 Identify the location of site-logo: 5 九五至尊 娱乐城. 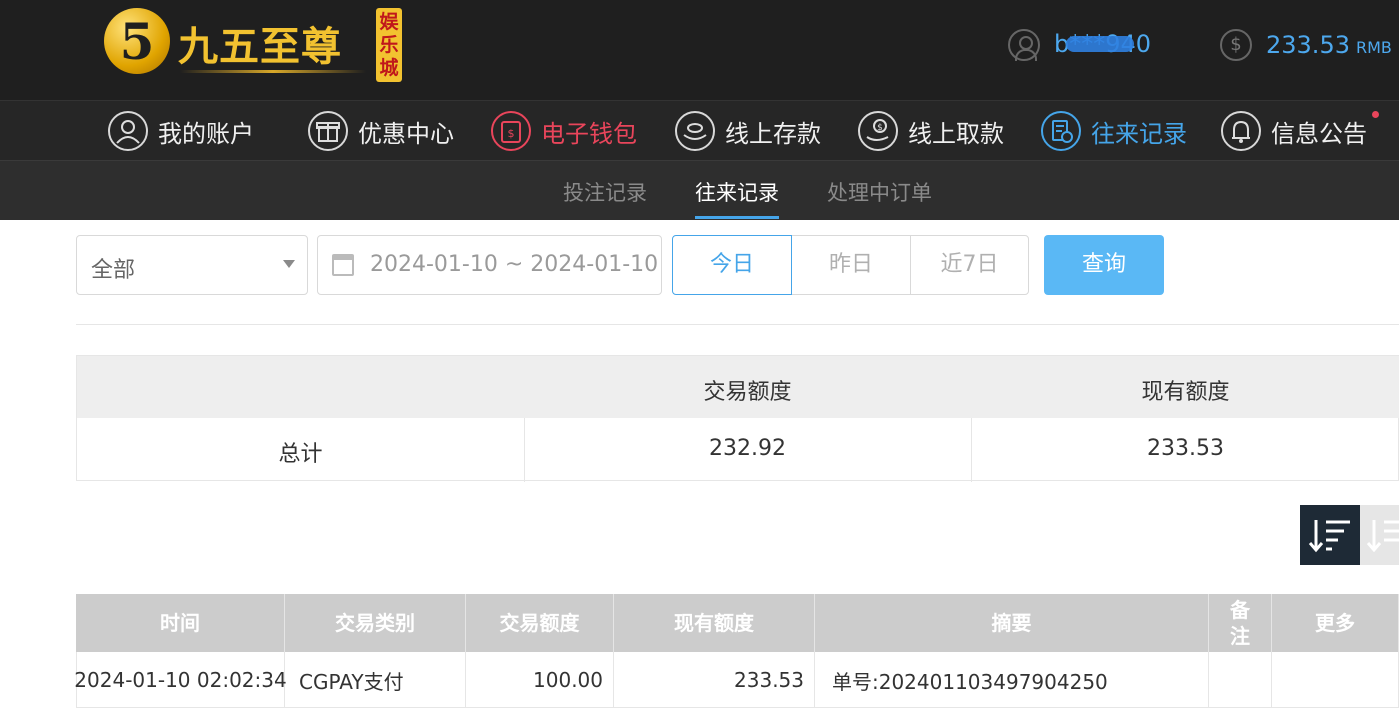
(254, 45).